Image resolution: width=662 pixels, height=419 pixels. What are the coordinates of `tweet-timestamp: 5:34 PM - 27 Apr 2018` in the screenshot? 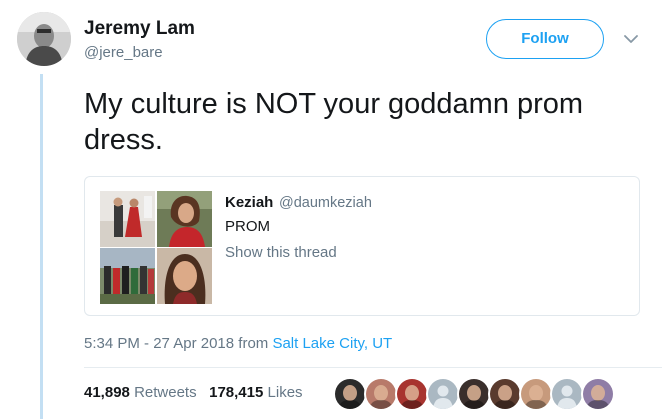 It's located at (159, 343).